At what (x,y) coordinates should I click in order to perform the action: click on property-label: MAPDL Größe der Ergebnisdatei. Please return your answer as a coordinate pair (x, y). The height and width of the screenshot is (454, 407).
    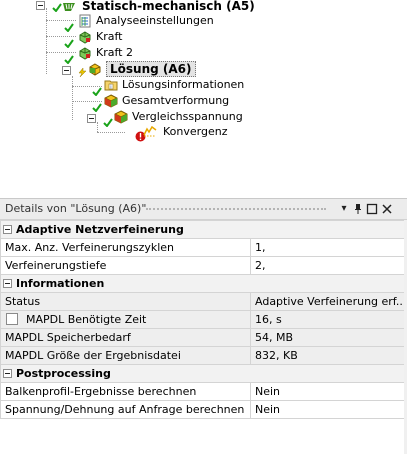
    Looking at the image, I should click on (125, 355).